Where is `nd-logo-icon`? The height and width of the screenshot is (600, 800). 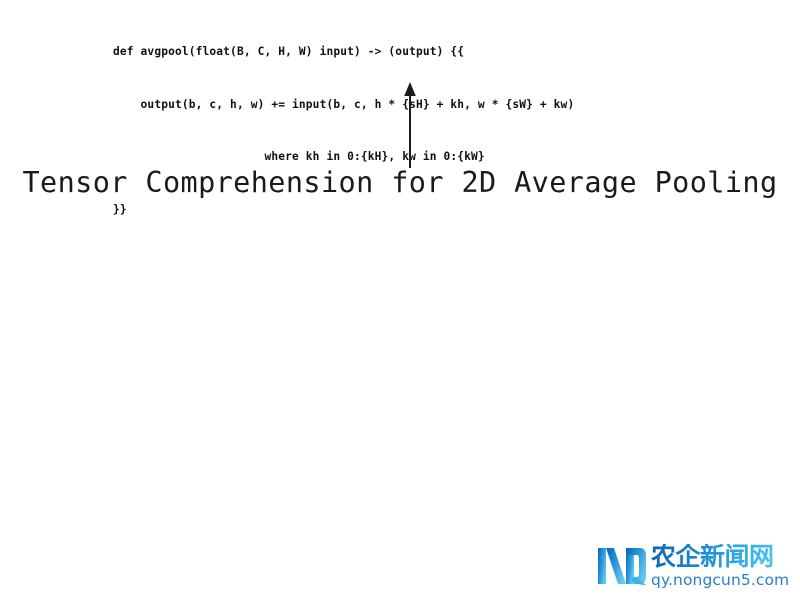
nd-logo-icon is located at coordinates (622, 566).